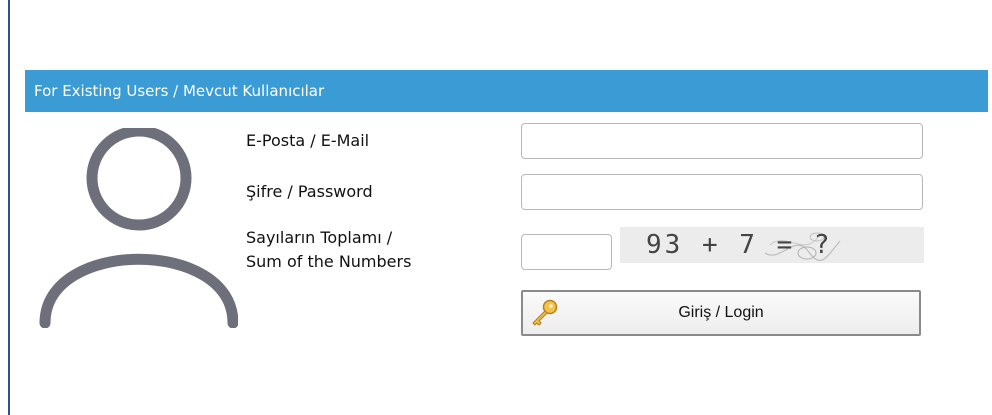  Describe the element at coordinates (566, 252) in the screenshot. I see `captcha-input` at that location.